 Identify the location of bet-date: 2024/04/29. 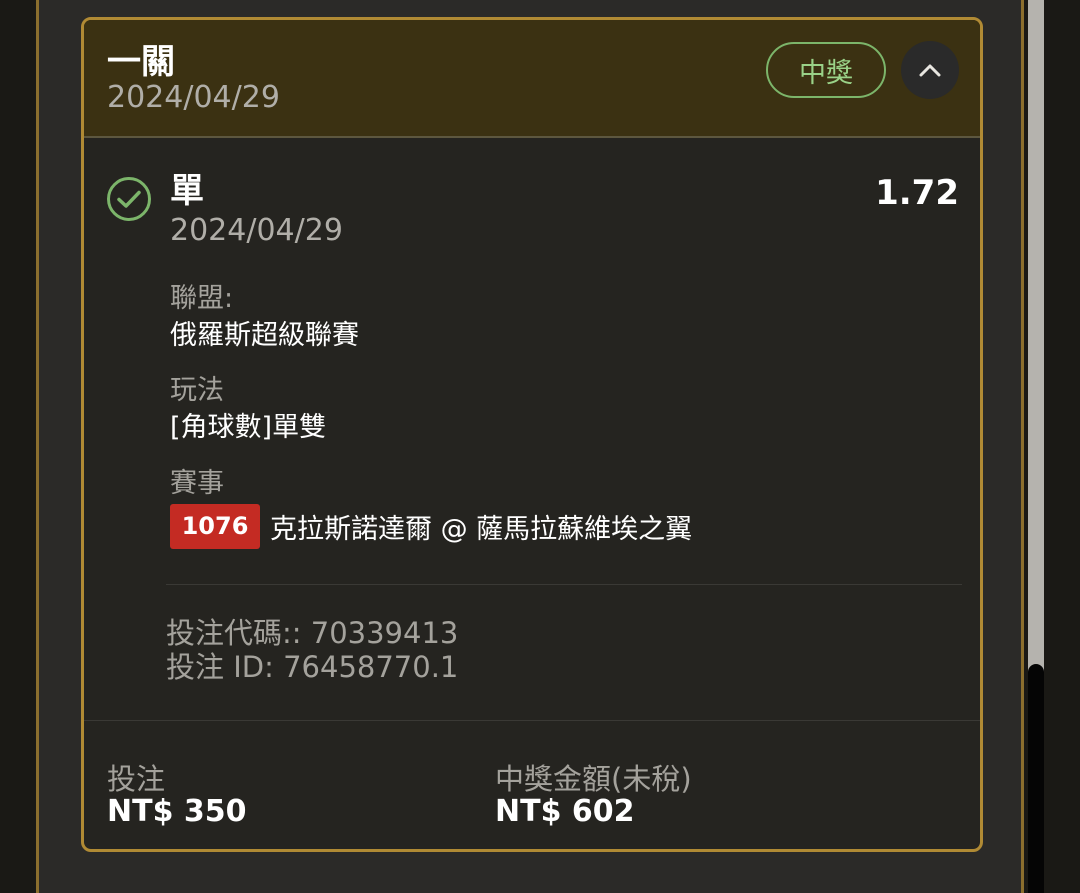
(256, 230).